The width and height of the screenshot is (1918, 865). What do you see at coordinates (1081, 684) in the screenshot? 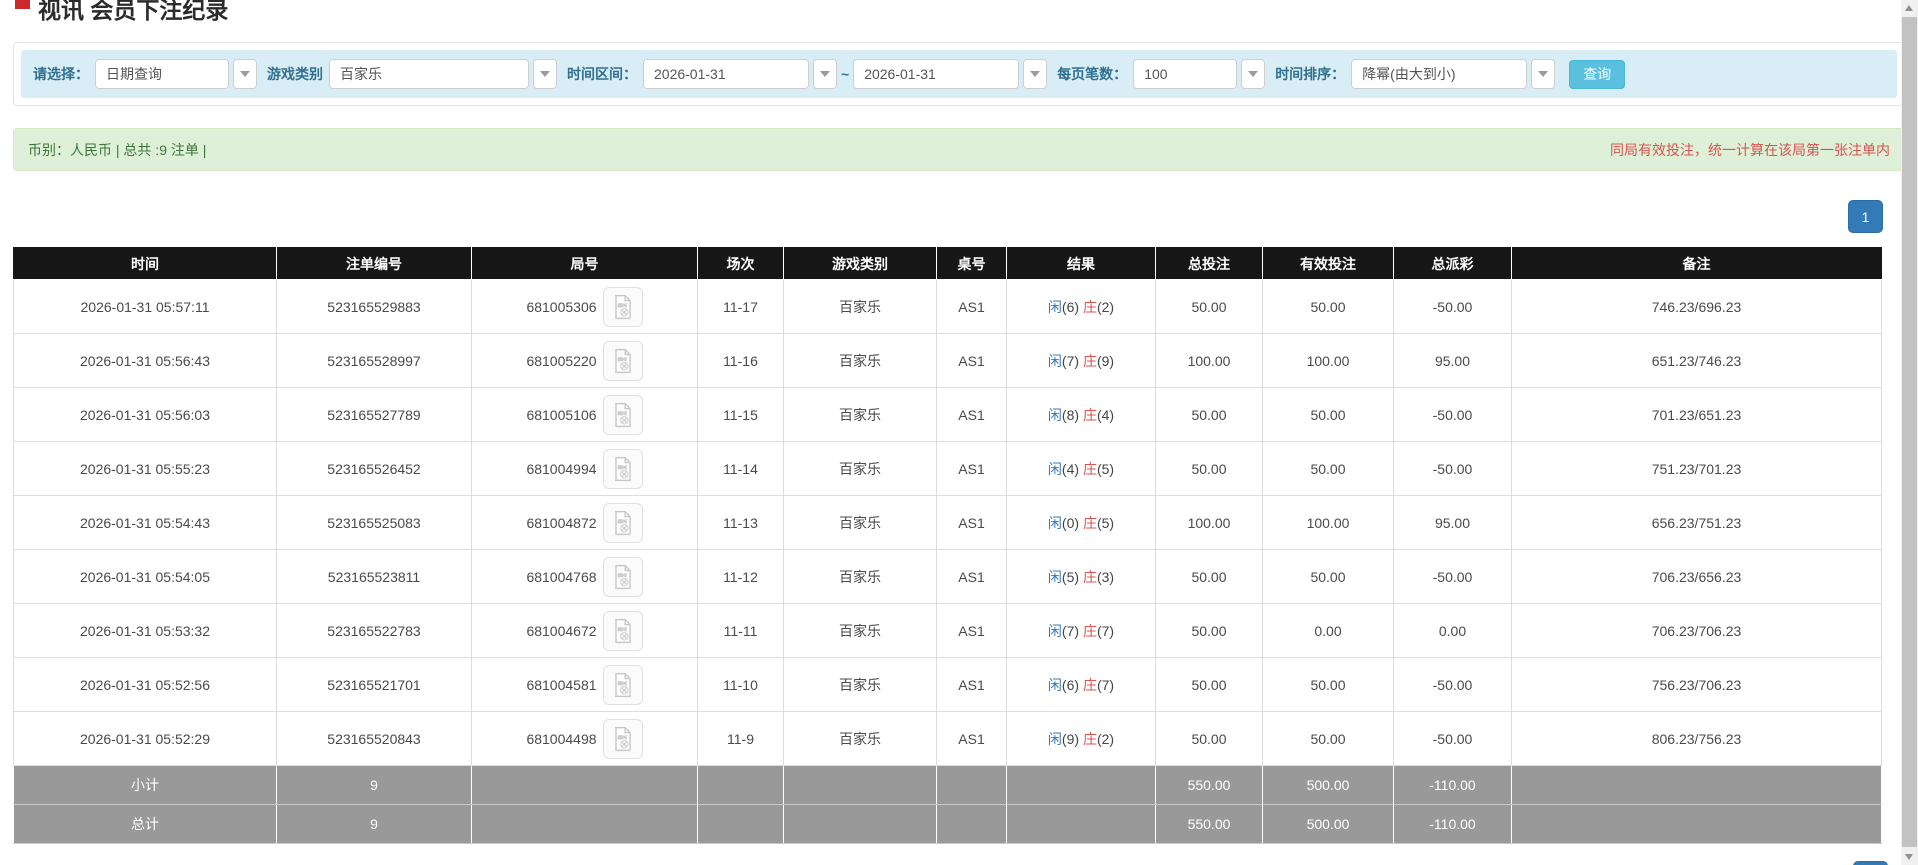
I see `cell-result: 闲(6) 庄(7)` at bounding box center [1081, 684].